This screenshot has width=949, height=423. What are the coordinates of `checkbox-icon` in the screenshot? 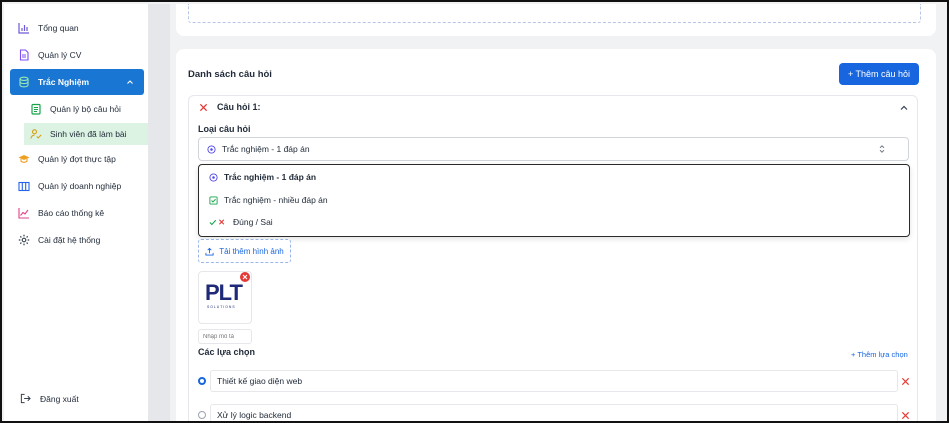 It's located at (213, 200).